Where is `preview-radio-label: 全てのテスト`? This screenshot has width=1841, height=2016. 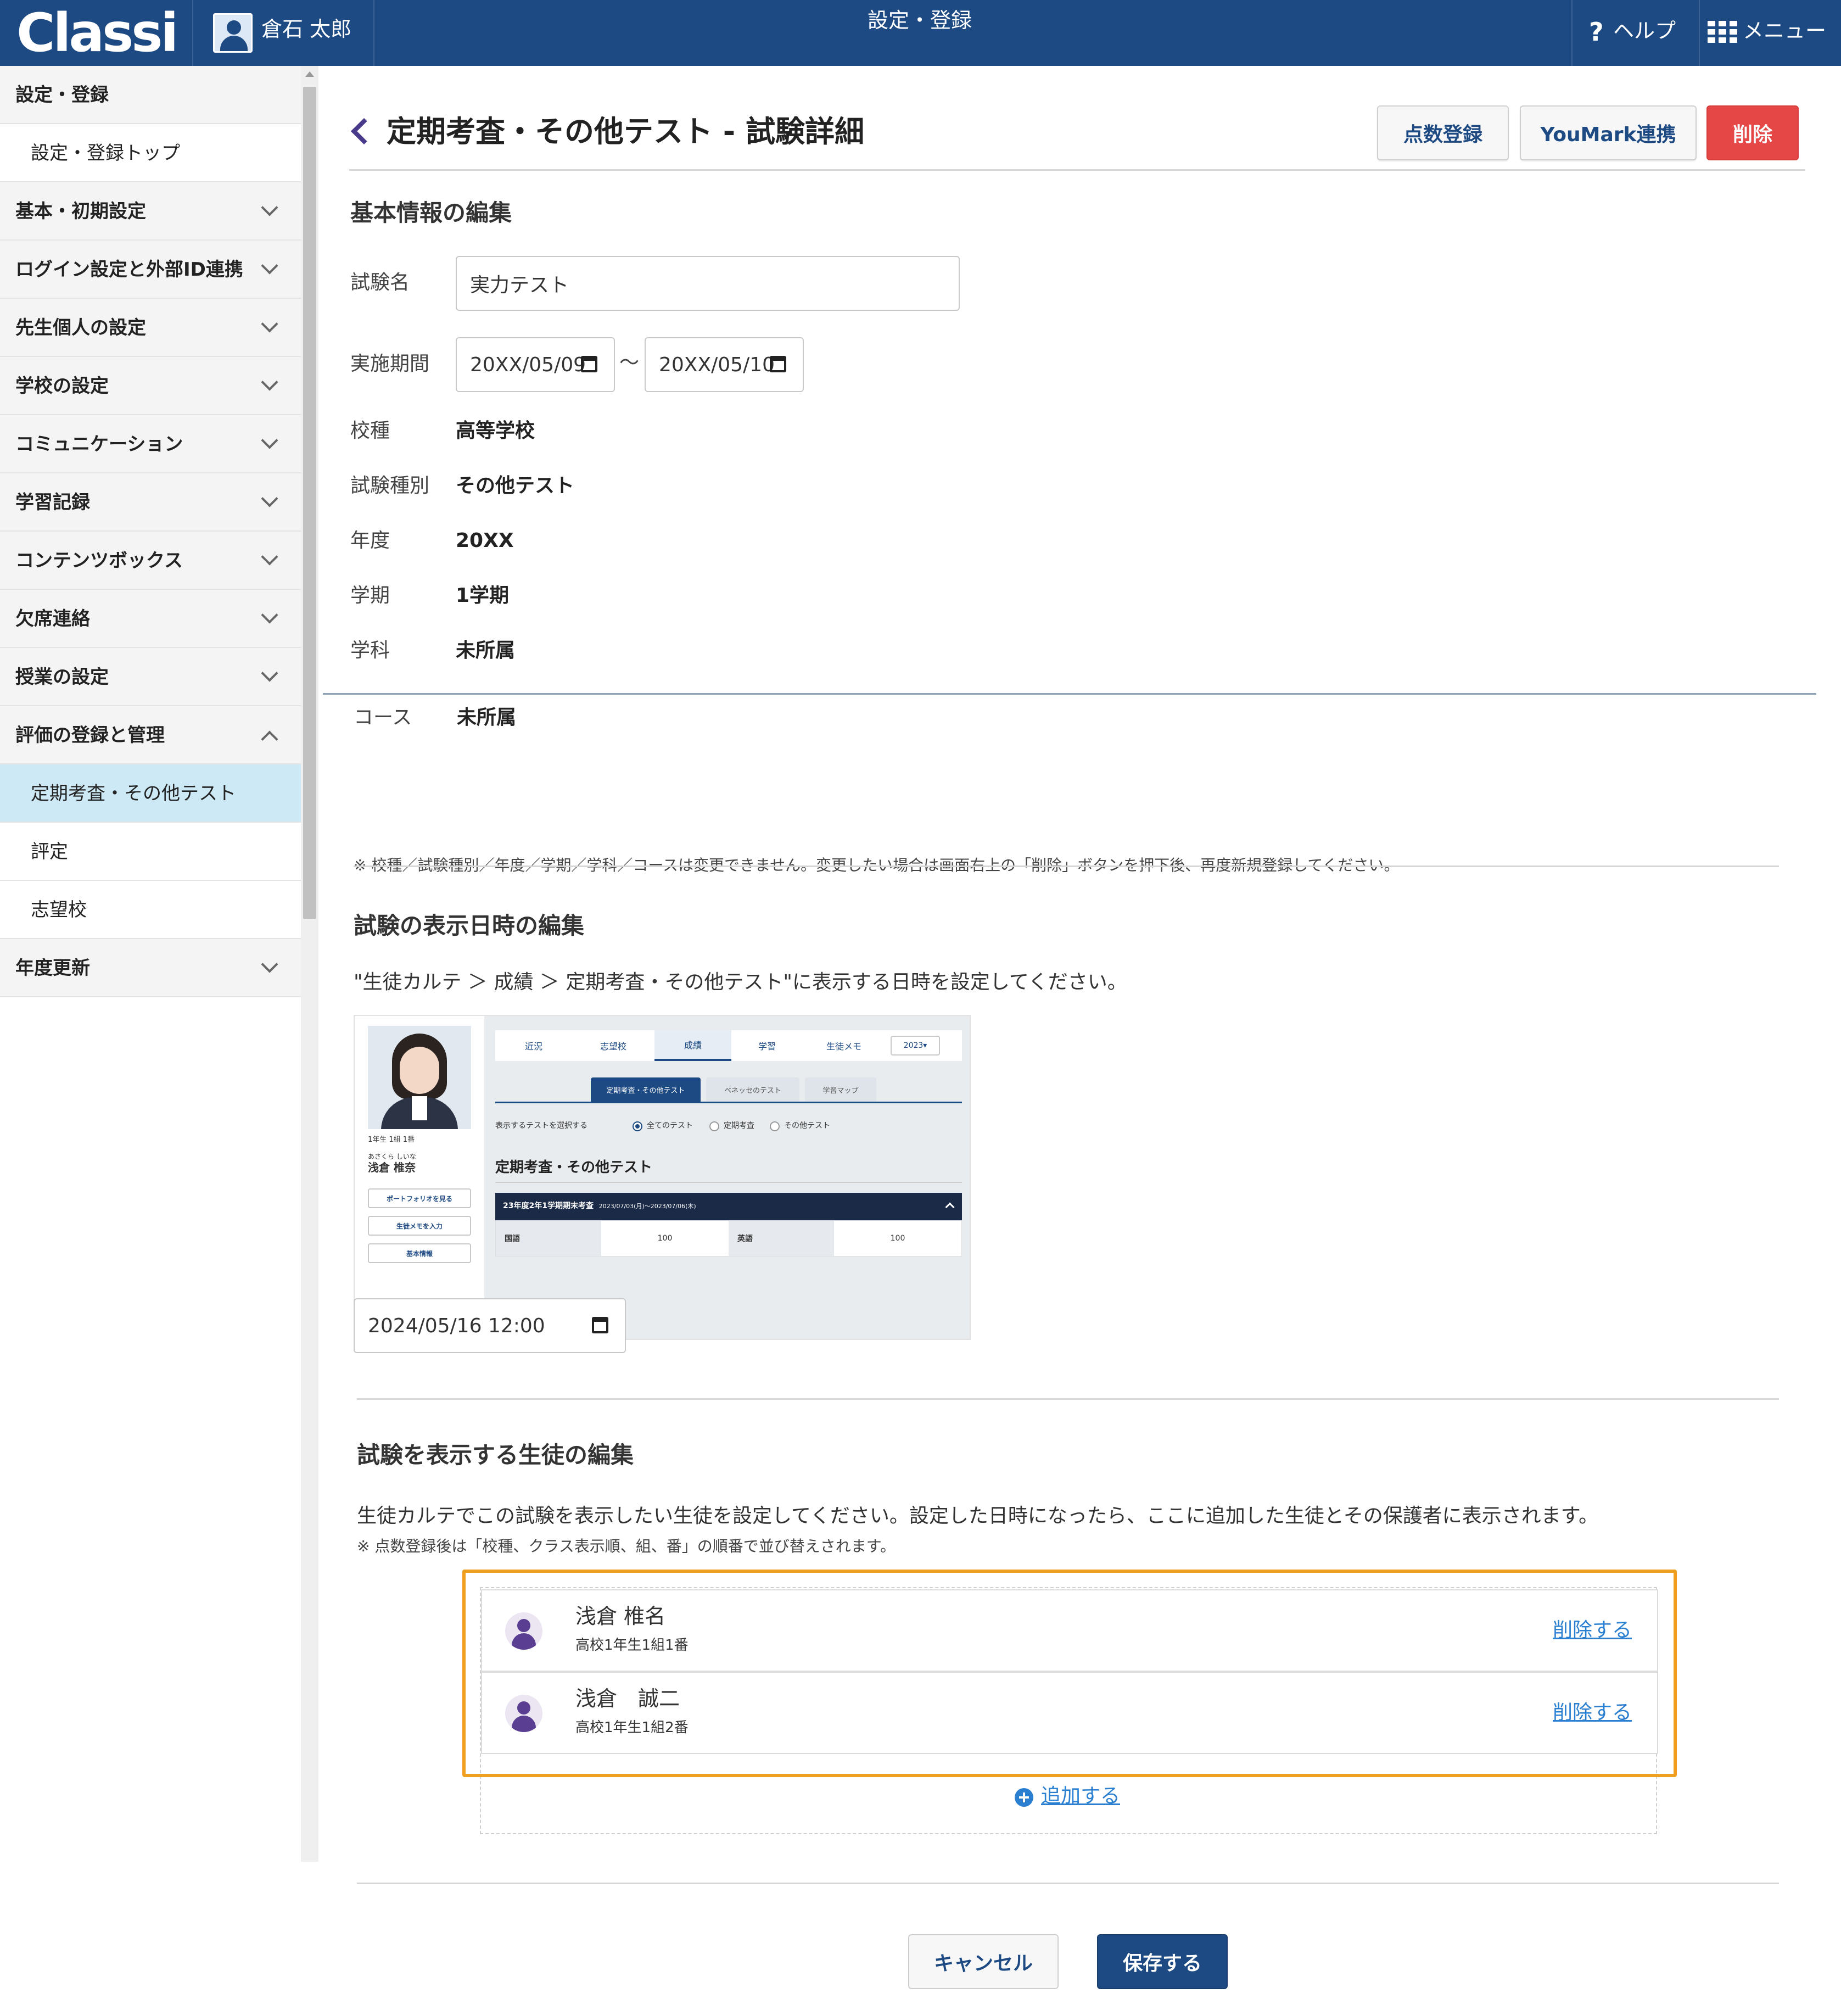 preview-radio-label: 全てのテスト is located at coordinates (670, 1125).